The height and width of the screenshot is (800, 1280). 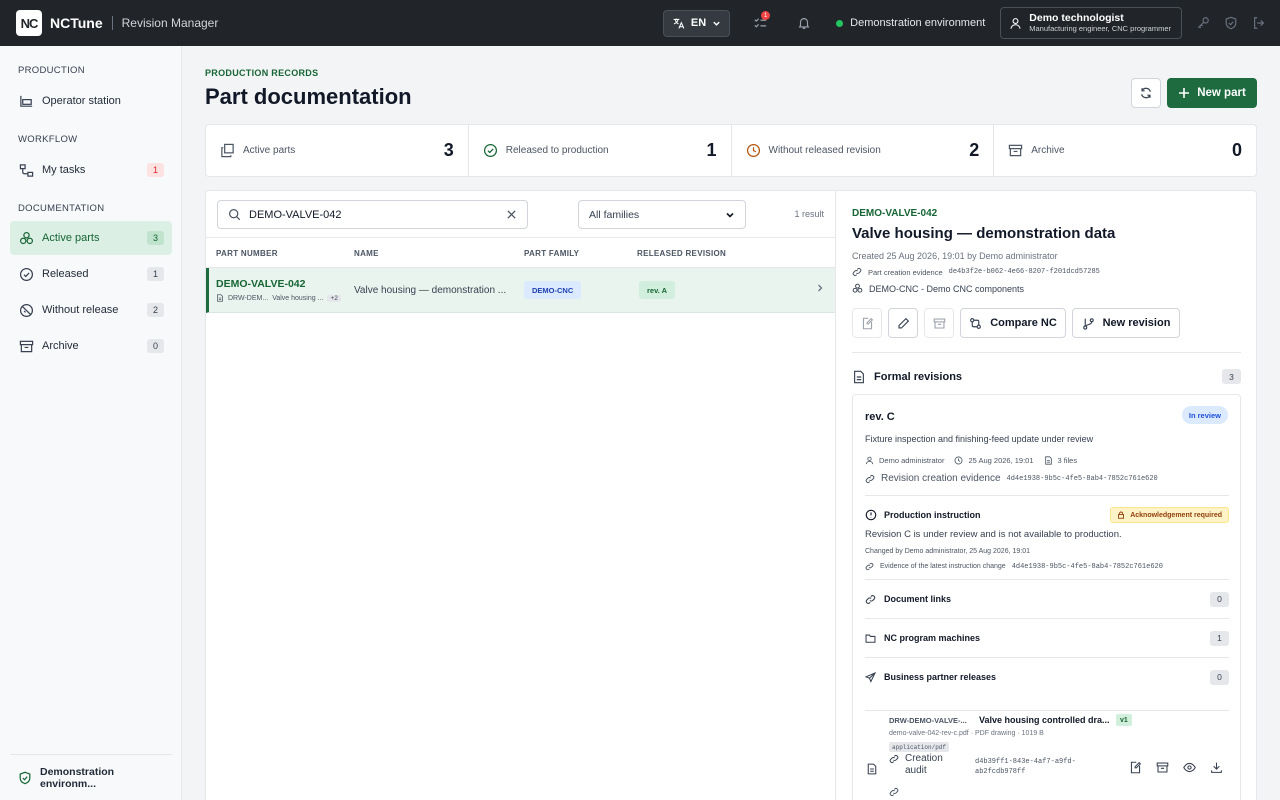 I want to click on refresh-button, so click(x=1146, y=93).